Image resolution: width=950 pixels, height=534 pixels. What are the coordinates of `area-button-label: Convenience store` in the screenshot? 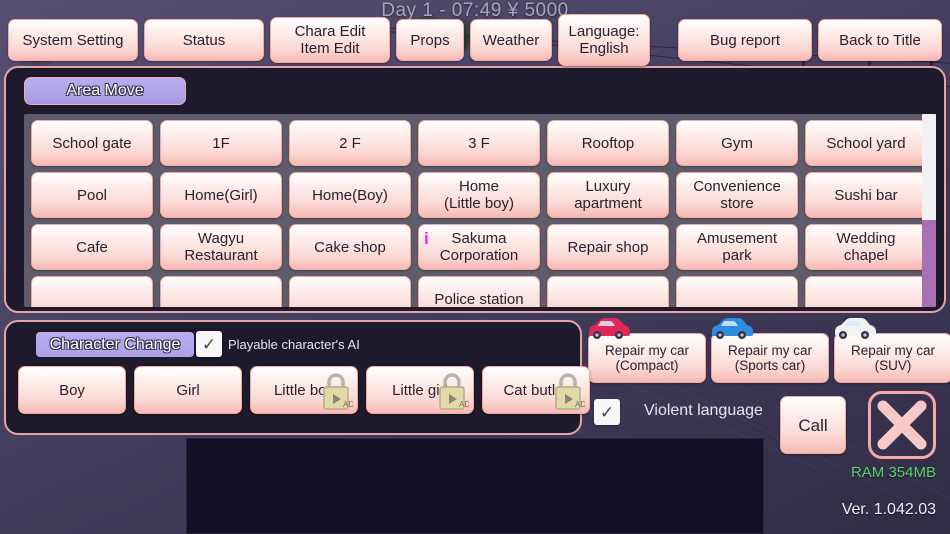 It's located at (737, 195).